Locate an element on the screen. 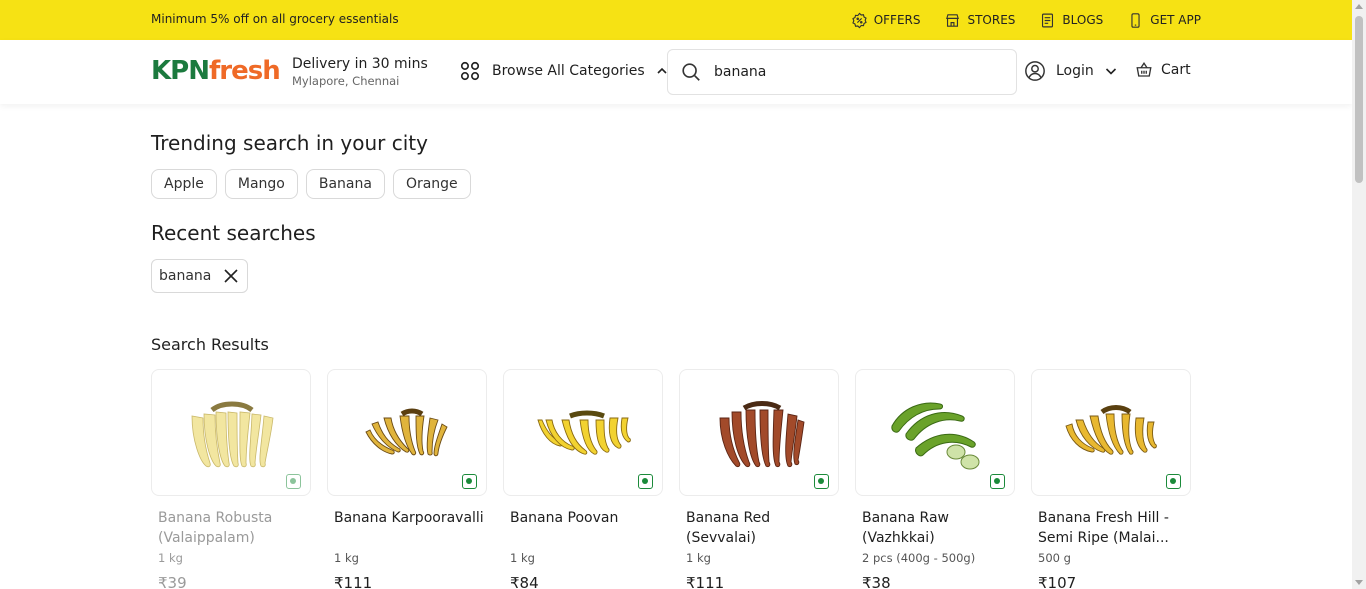 This screenshot has width=1366, height=589. logo-fresh: fresh is located at coordinates (244, 71).